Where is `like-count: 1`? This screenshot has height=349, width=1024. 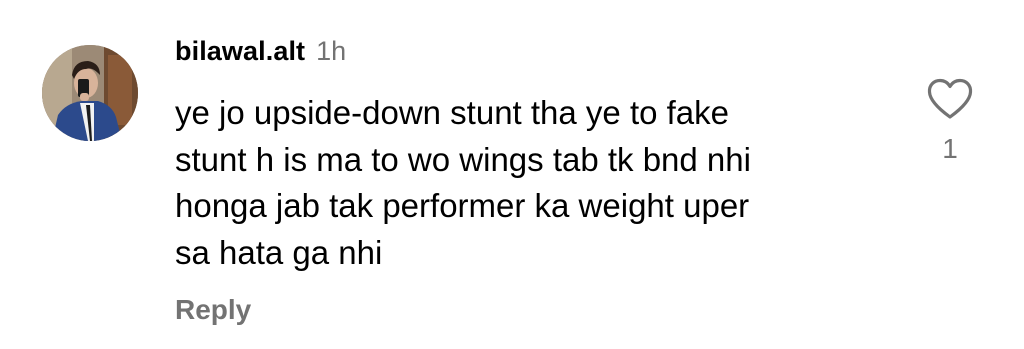 like-count: 1 is located at coordinates (950, 148).